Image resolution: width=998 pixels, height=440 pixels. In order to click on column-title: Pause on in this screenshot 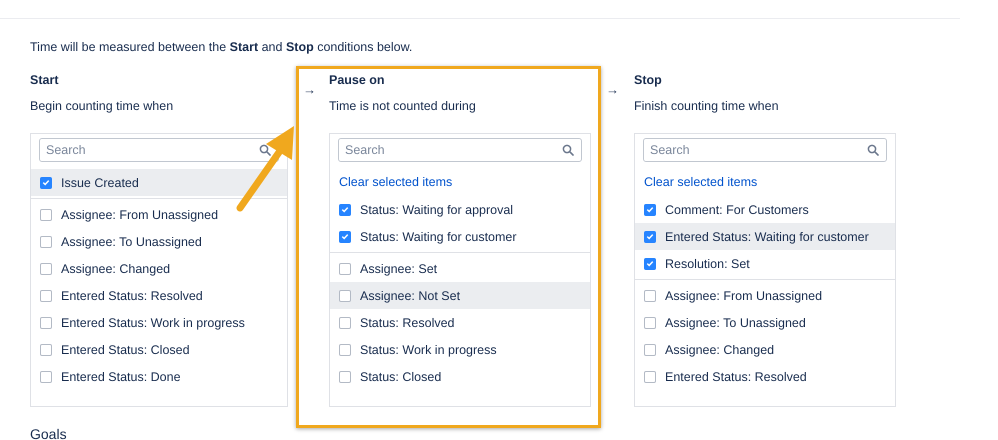, I will do `click(357, 80)`.